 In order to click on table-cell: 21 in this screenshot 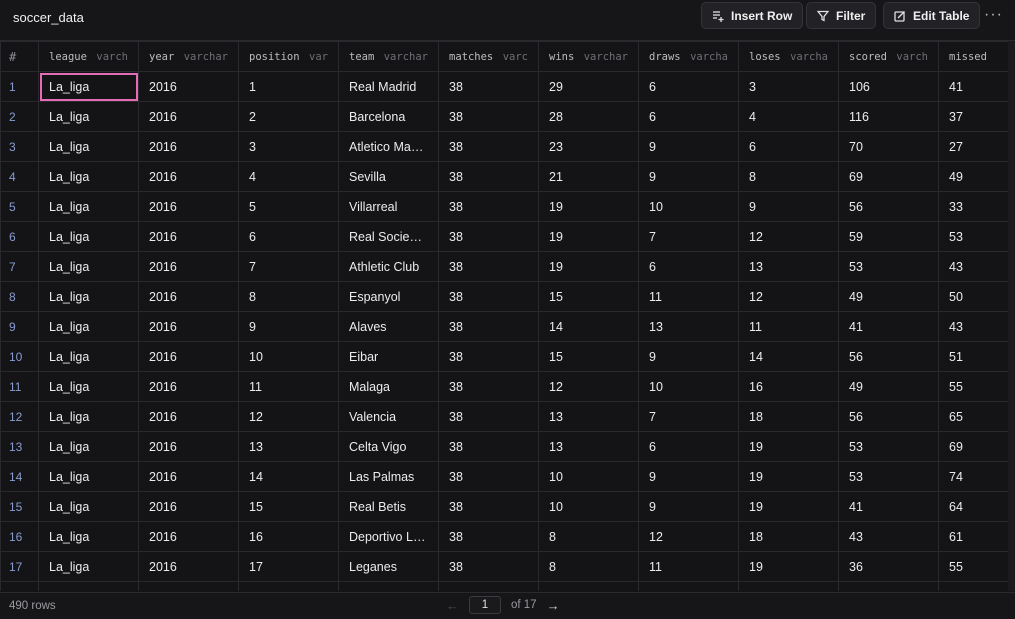, I will do `click(588, 176)`.